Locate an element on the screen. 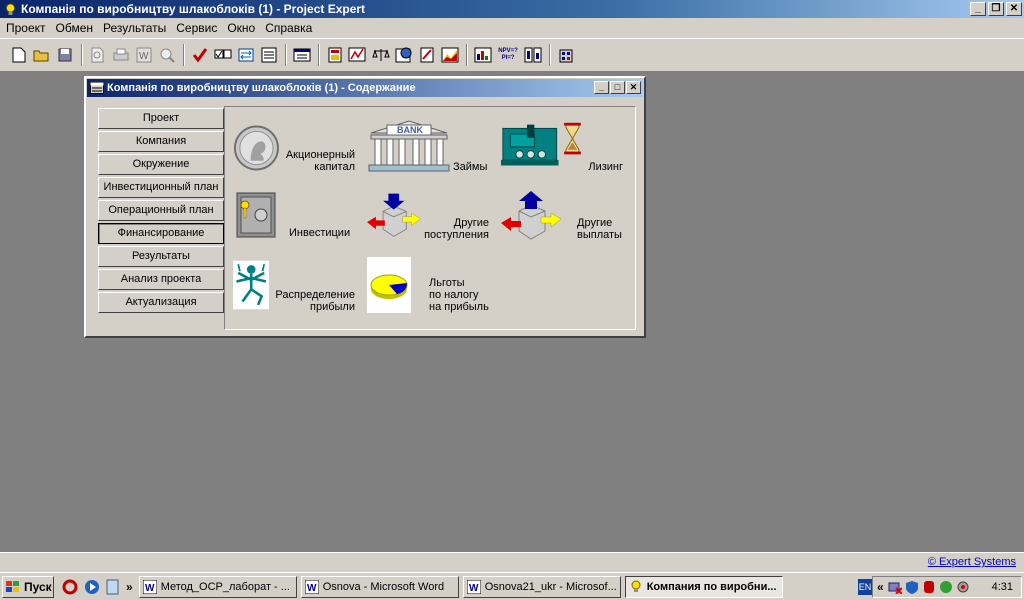  check-button is located at coordinates (200, 55).